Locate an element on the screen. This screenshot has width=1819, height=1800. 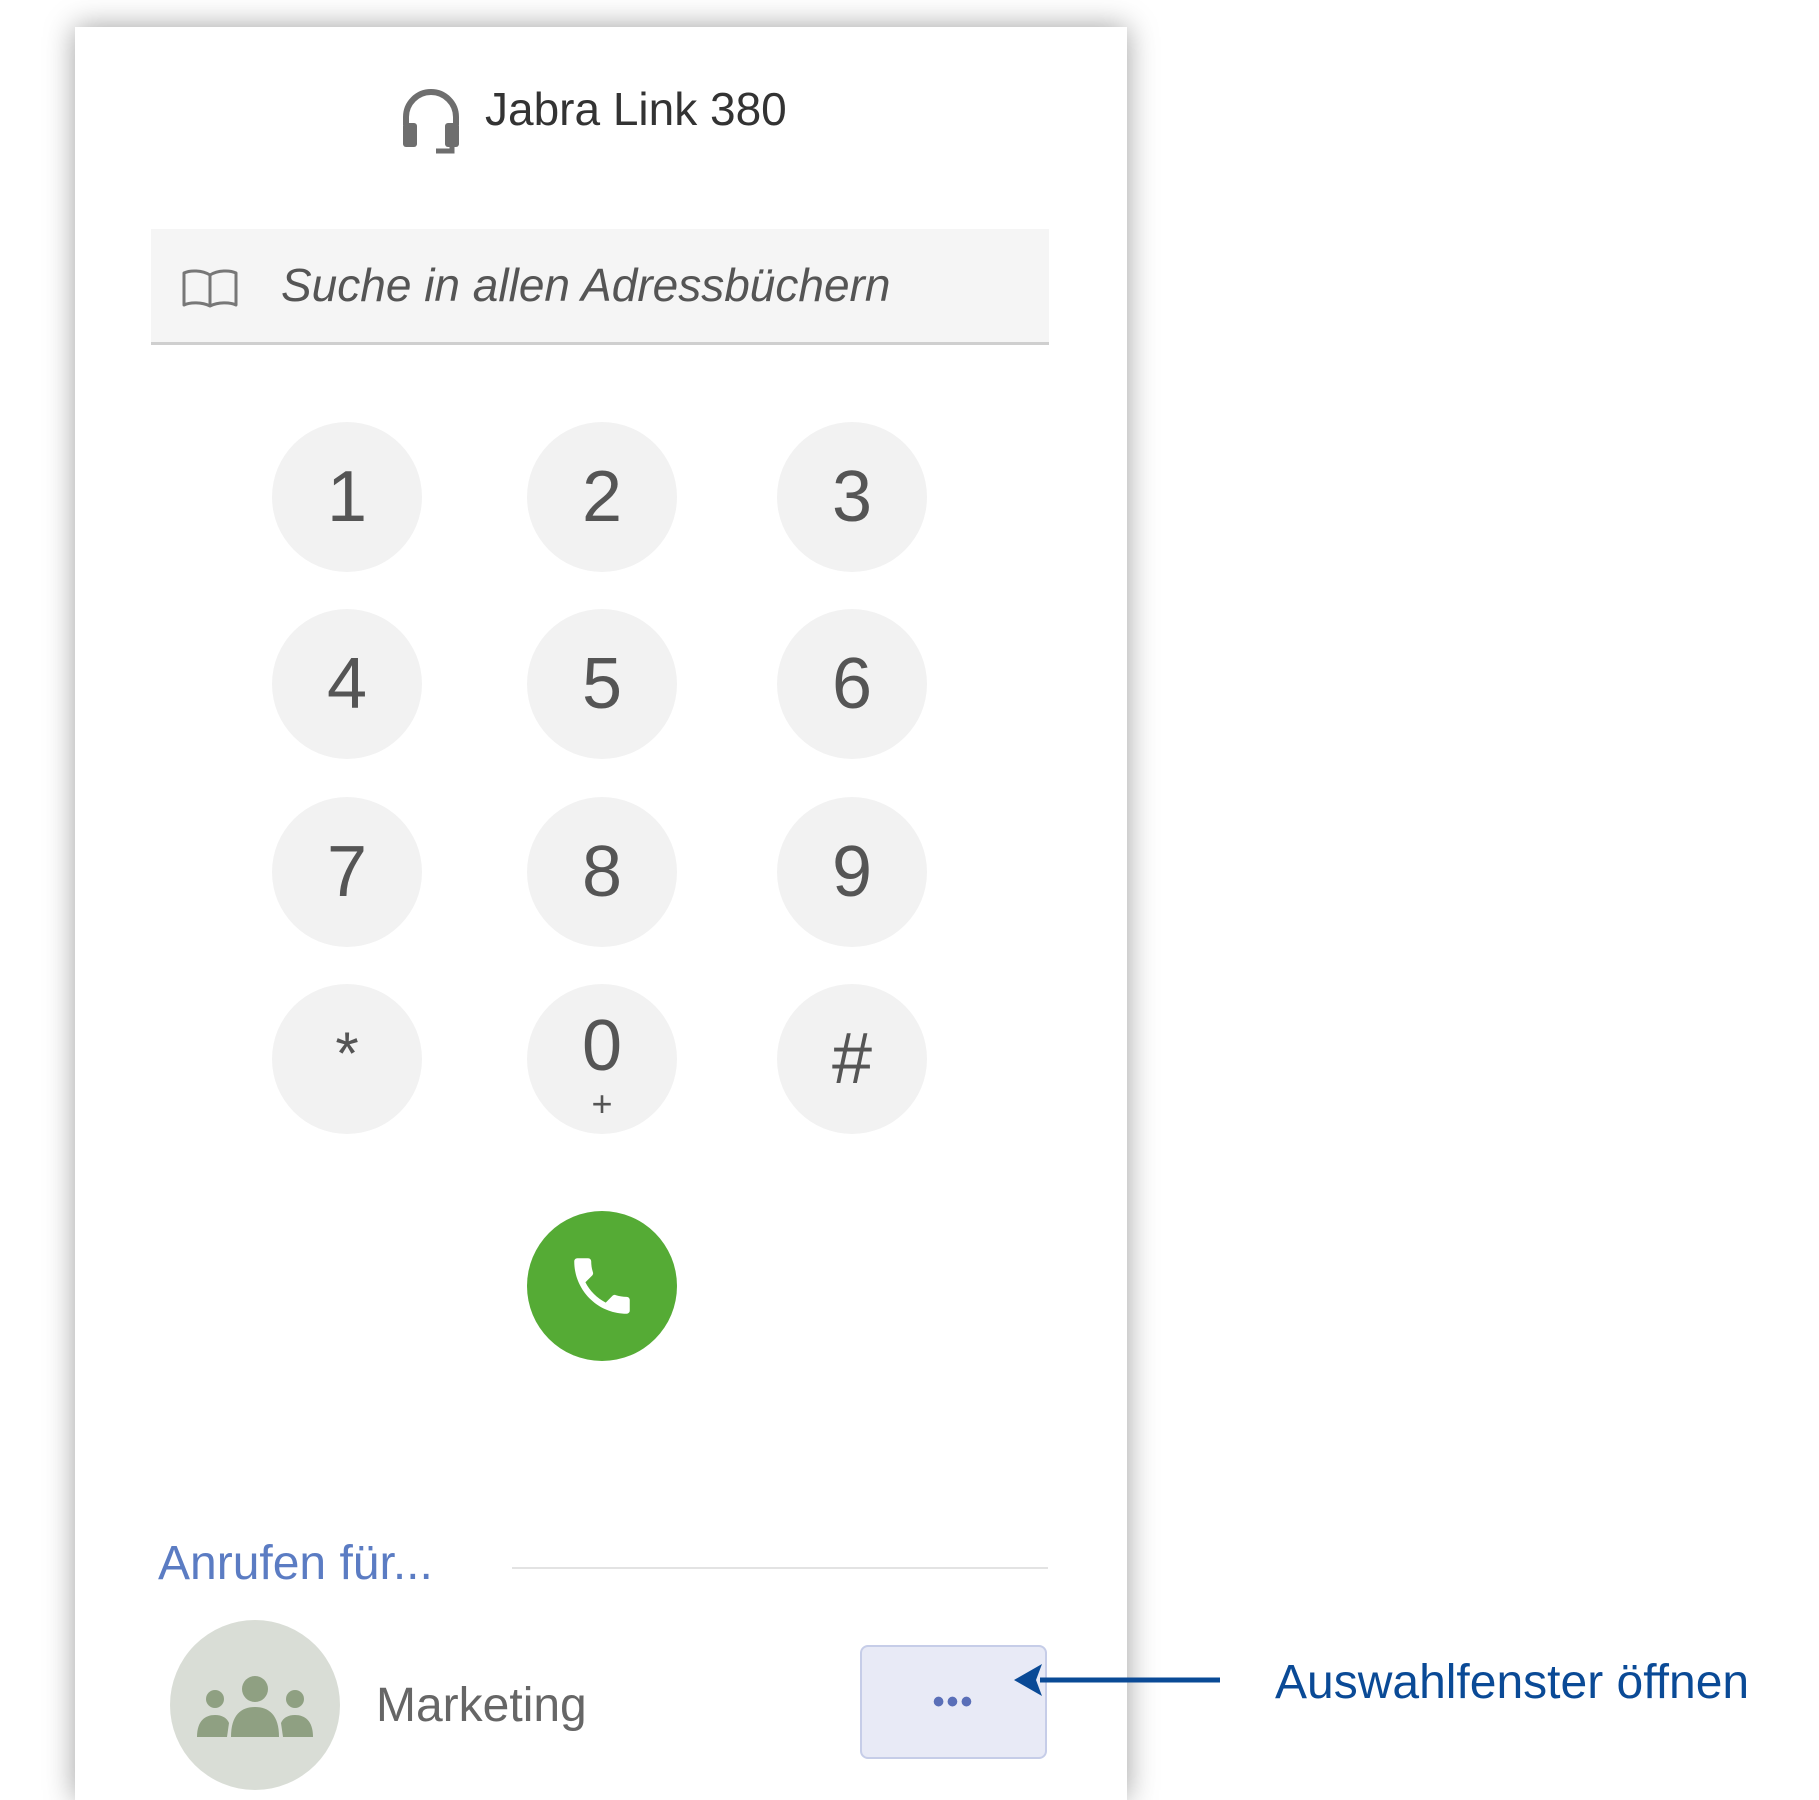
key-digit: 4 is located at coordinates (347, 684).